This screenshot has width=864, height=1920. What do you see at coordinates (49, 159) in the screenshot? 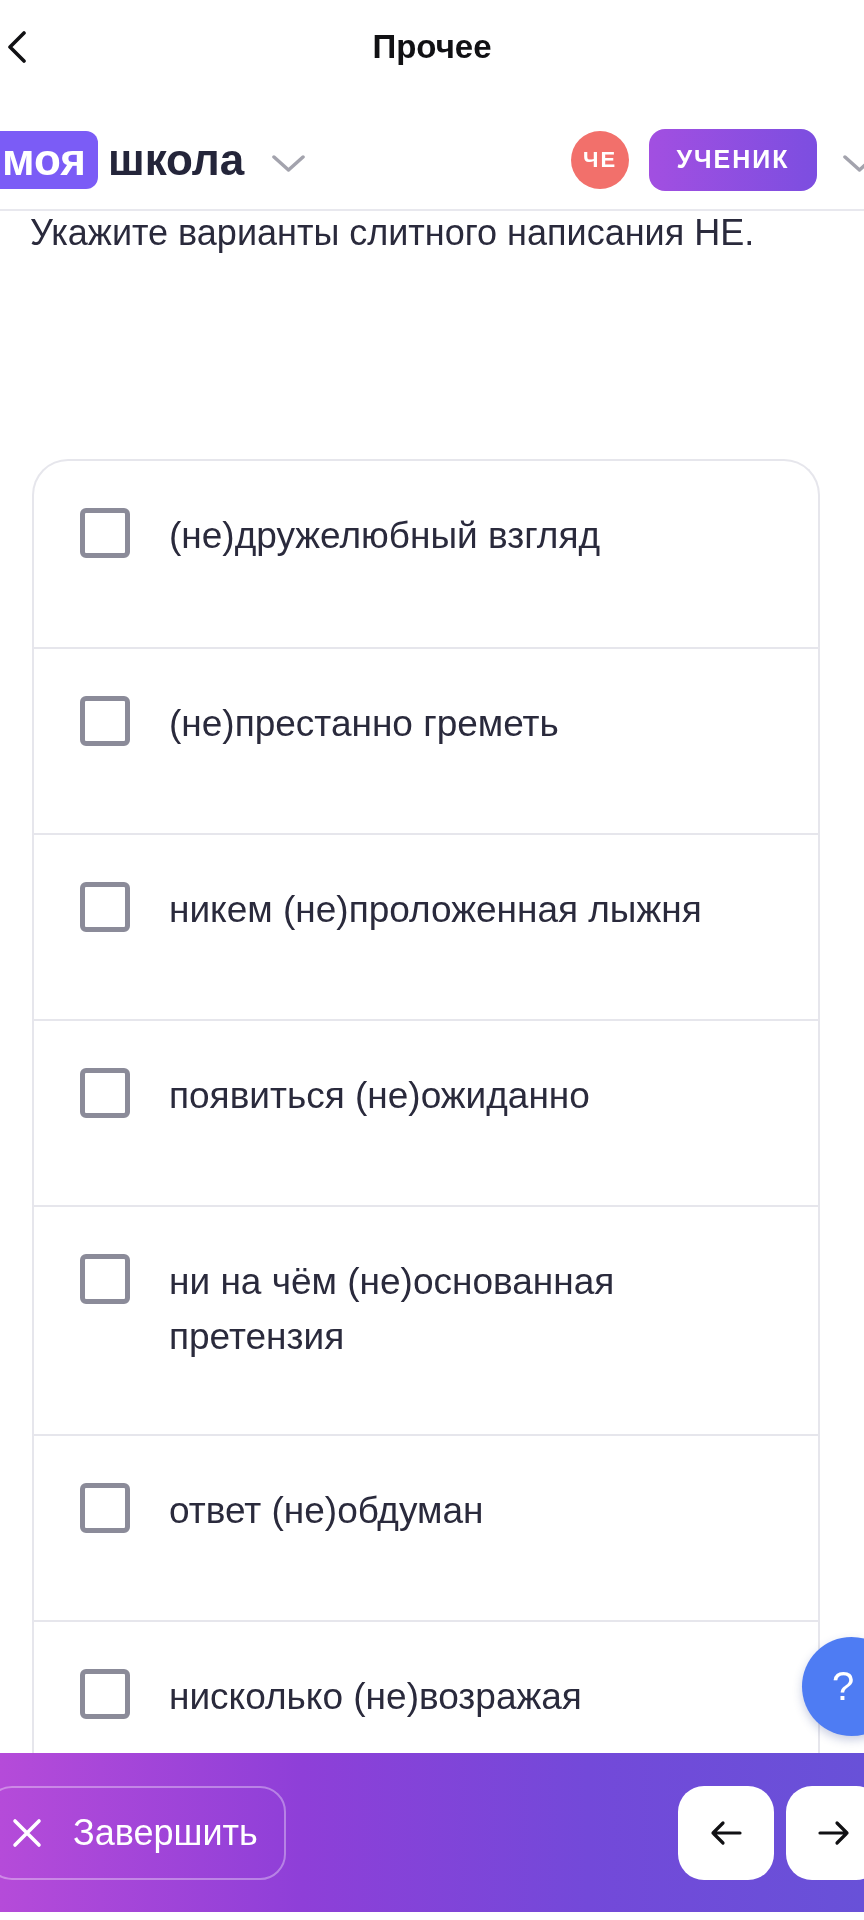
I see `logo-badge: моя` at bounding box center [49, 159].